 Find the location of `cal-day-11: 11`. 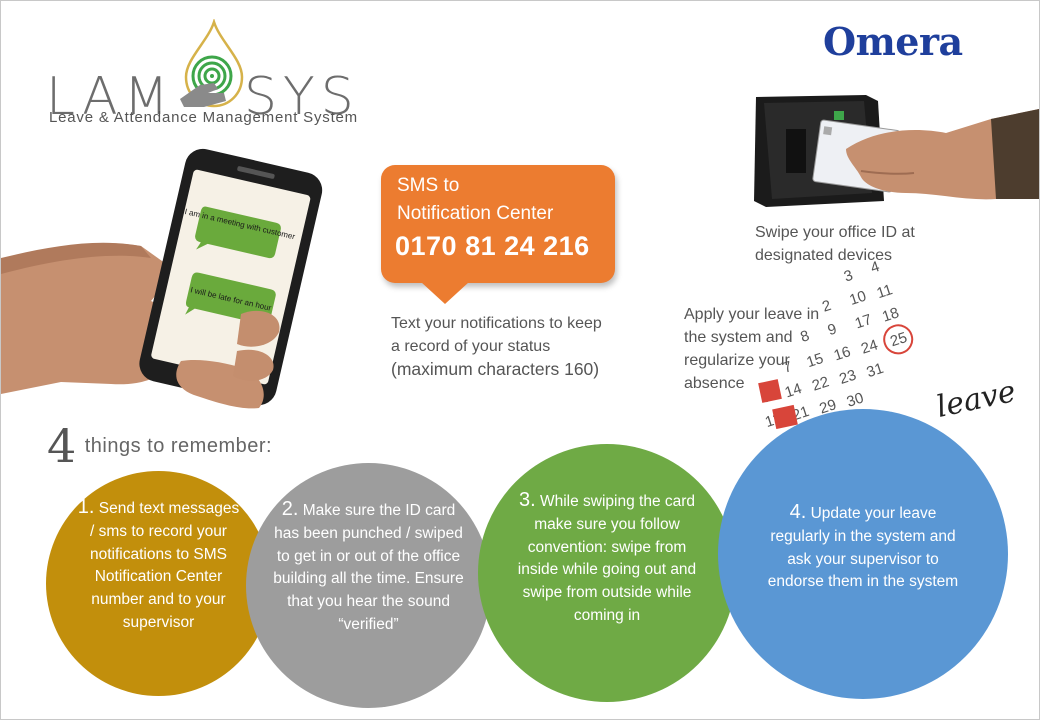

cal-day-11: 11 is located at coordinates (885, 291).